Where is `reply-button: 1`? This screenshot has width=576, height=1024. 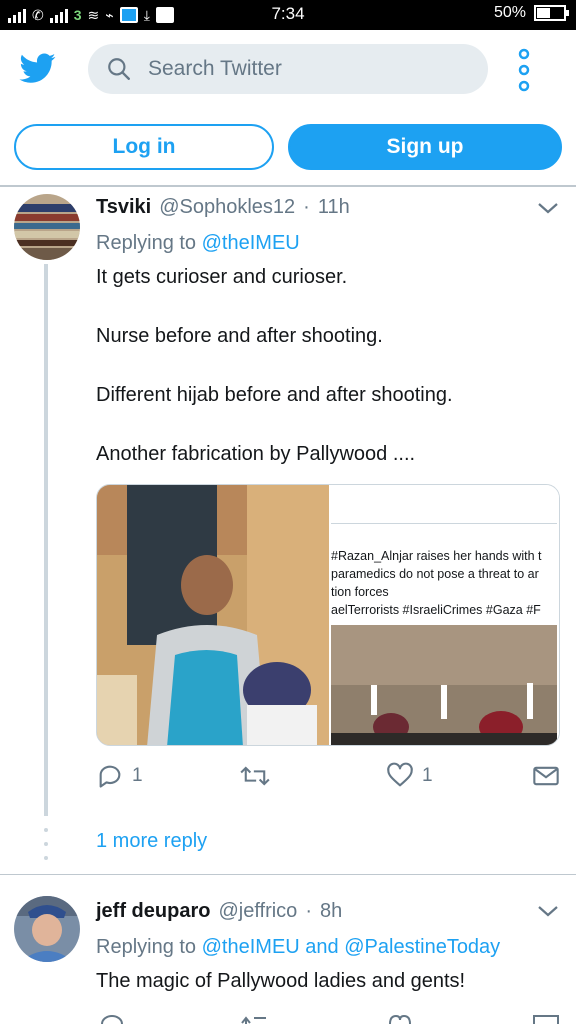 reply-button: 1 is located at coordinates (119, 776).